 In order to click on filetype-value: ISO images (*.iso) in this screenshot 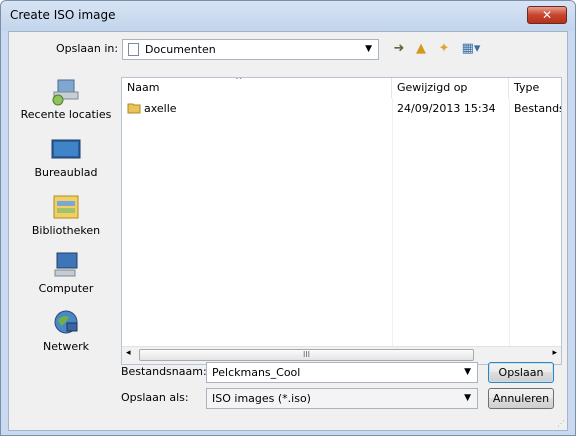, I will do `click(261, 398)`.